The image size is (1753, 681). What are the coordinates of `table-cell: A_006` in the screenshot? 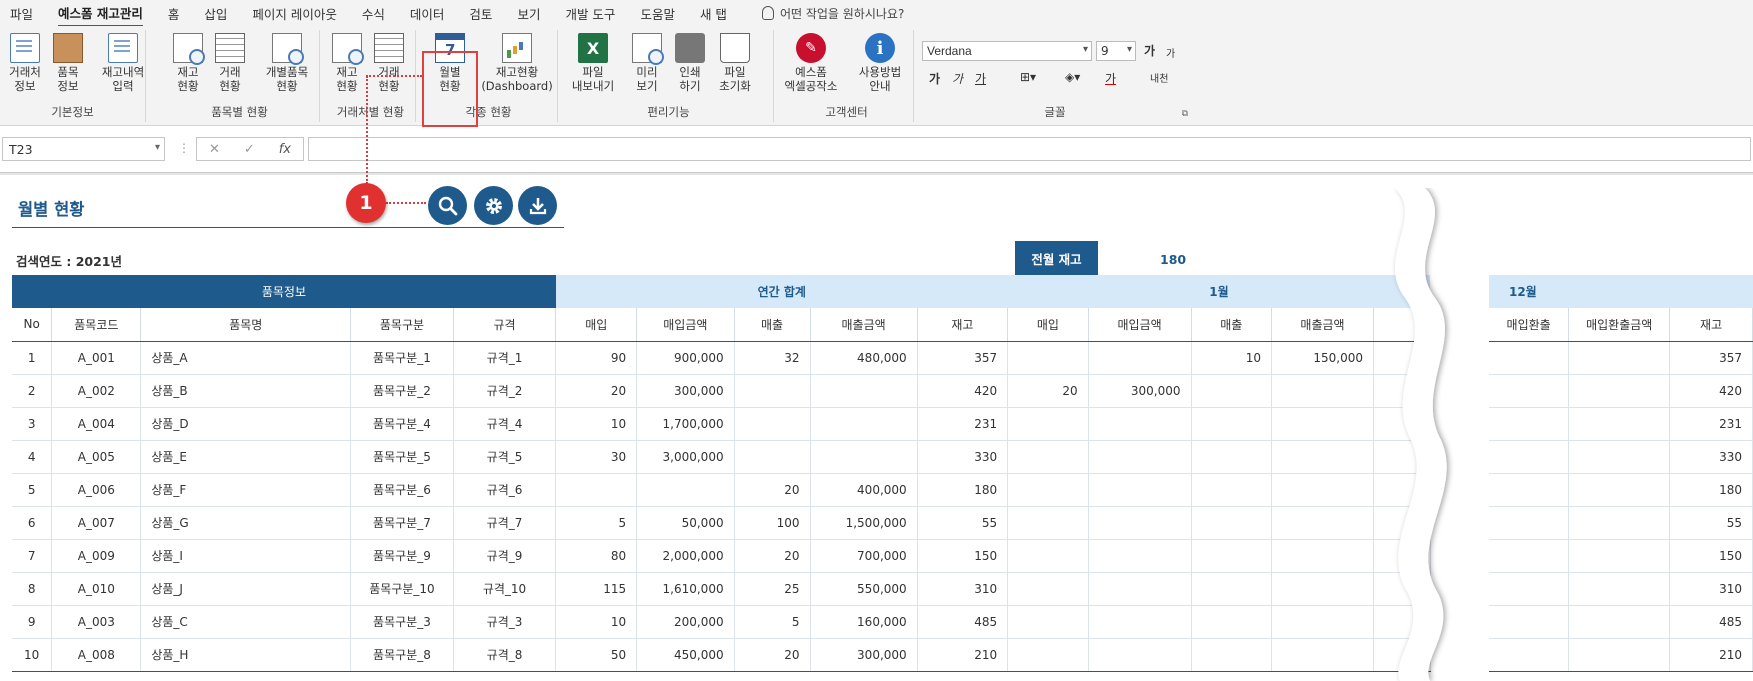 It's located at (96, 490).